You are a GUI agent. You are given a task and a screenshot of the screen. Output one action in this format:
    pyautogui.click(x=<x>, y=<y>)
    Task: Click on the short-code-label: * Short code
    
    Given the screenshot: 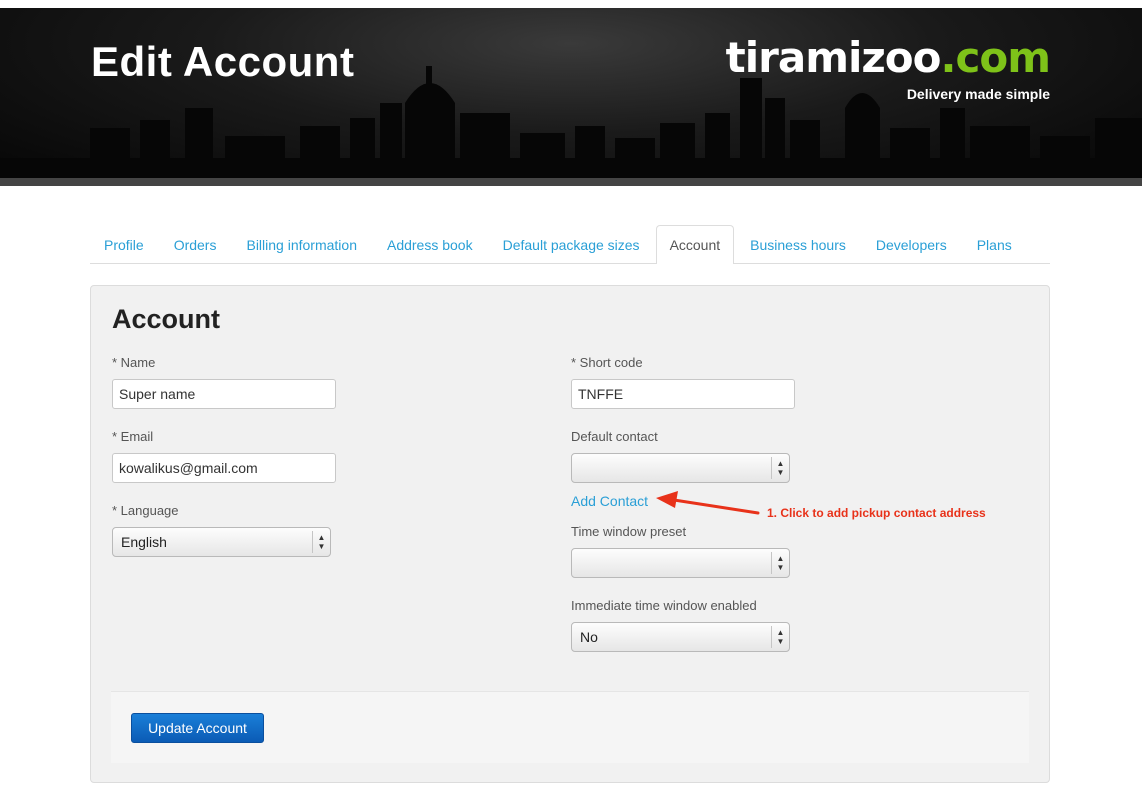 What is the action you would take?
    pyautogui.click(x=607, y=362)
    